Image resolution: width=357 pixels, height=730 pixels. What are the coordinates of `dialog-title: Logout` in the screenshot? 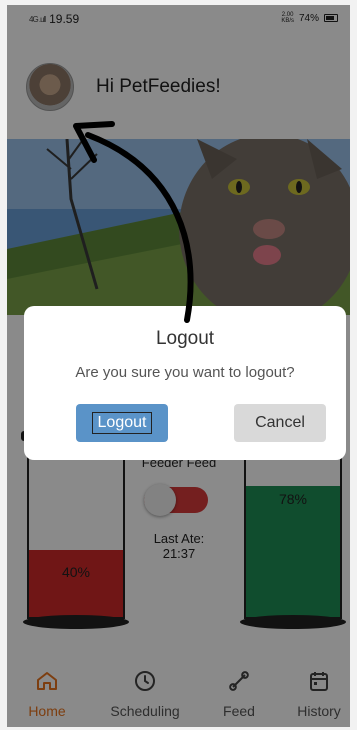 It's located at (185, 338).